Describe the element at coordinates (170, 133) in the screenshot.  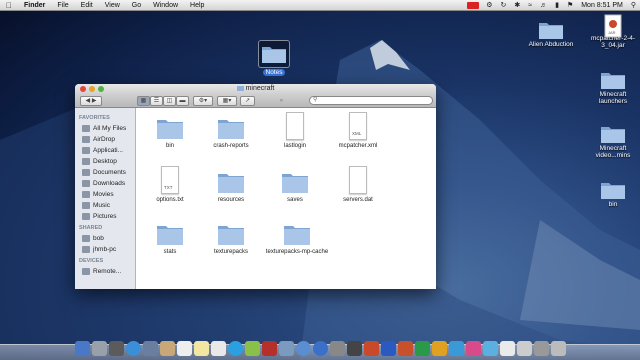
I see `file-item-bin: bin` at that location.